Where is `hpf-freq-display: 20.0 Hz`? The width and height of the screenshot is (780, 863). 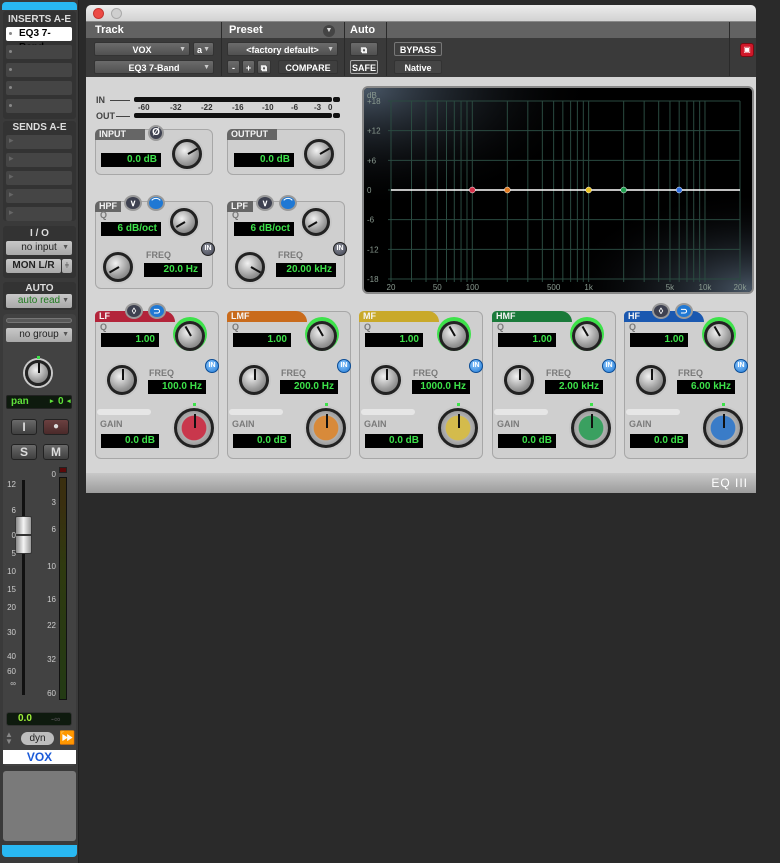 hpf-freq-display: 20.0 Hz is located at coordinates (173, 270).